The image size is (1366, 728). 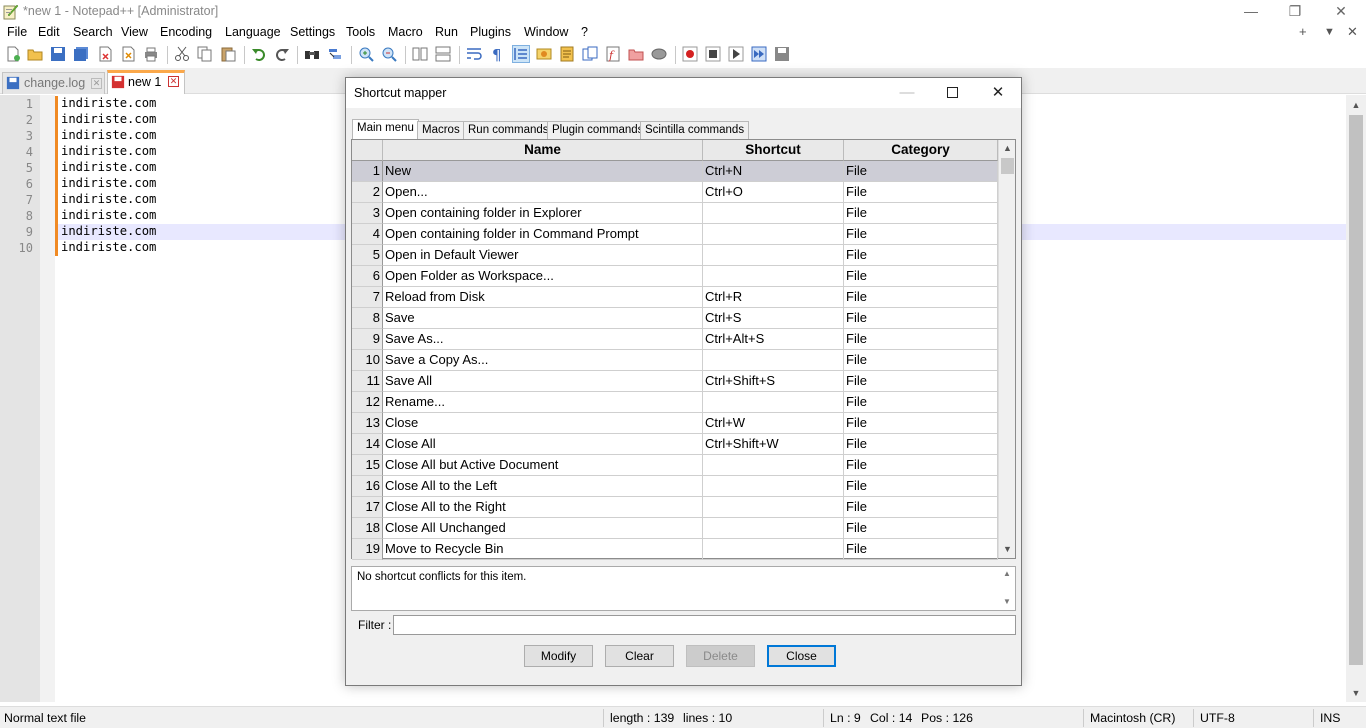 I want to click on tab-change-log: change.log ✕, so click(x=53, y=83).